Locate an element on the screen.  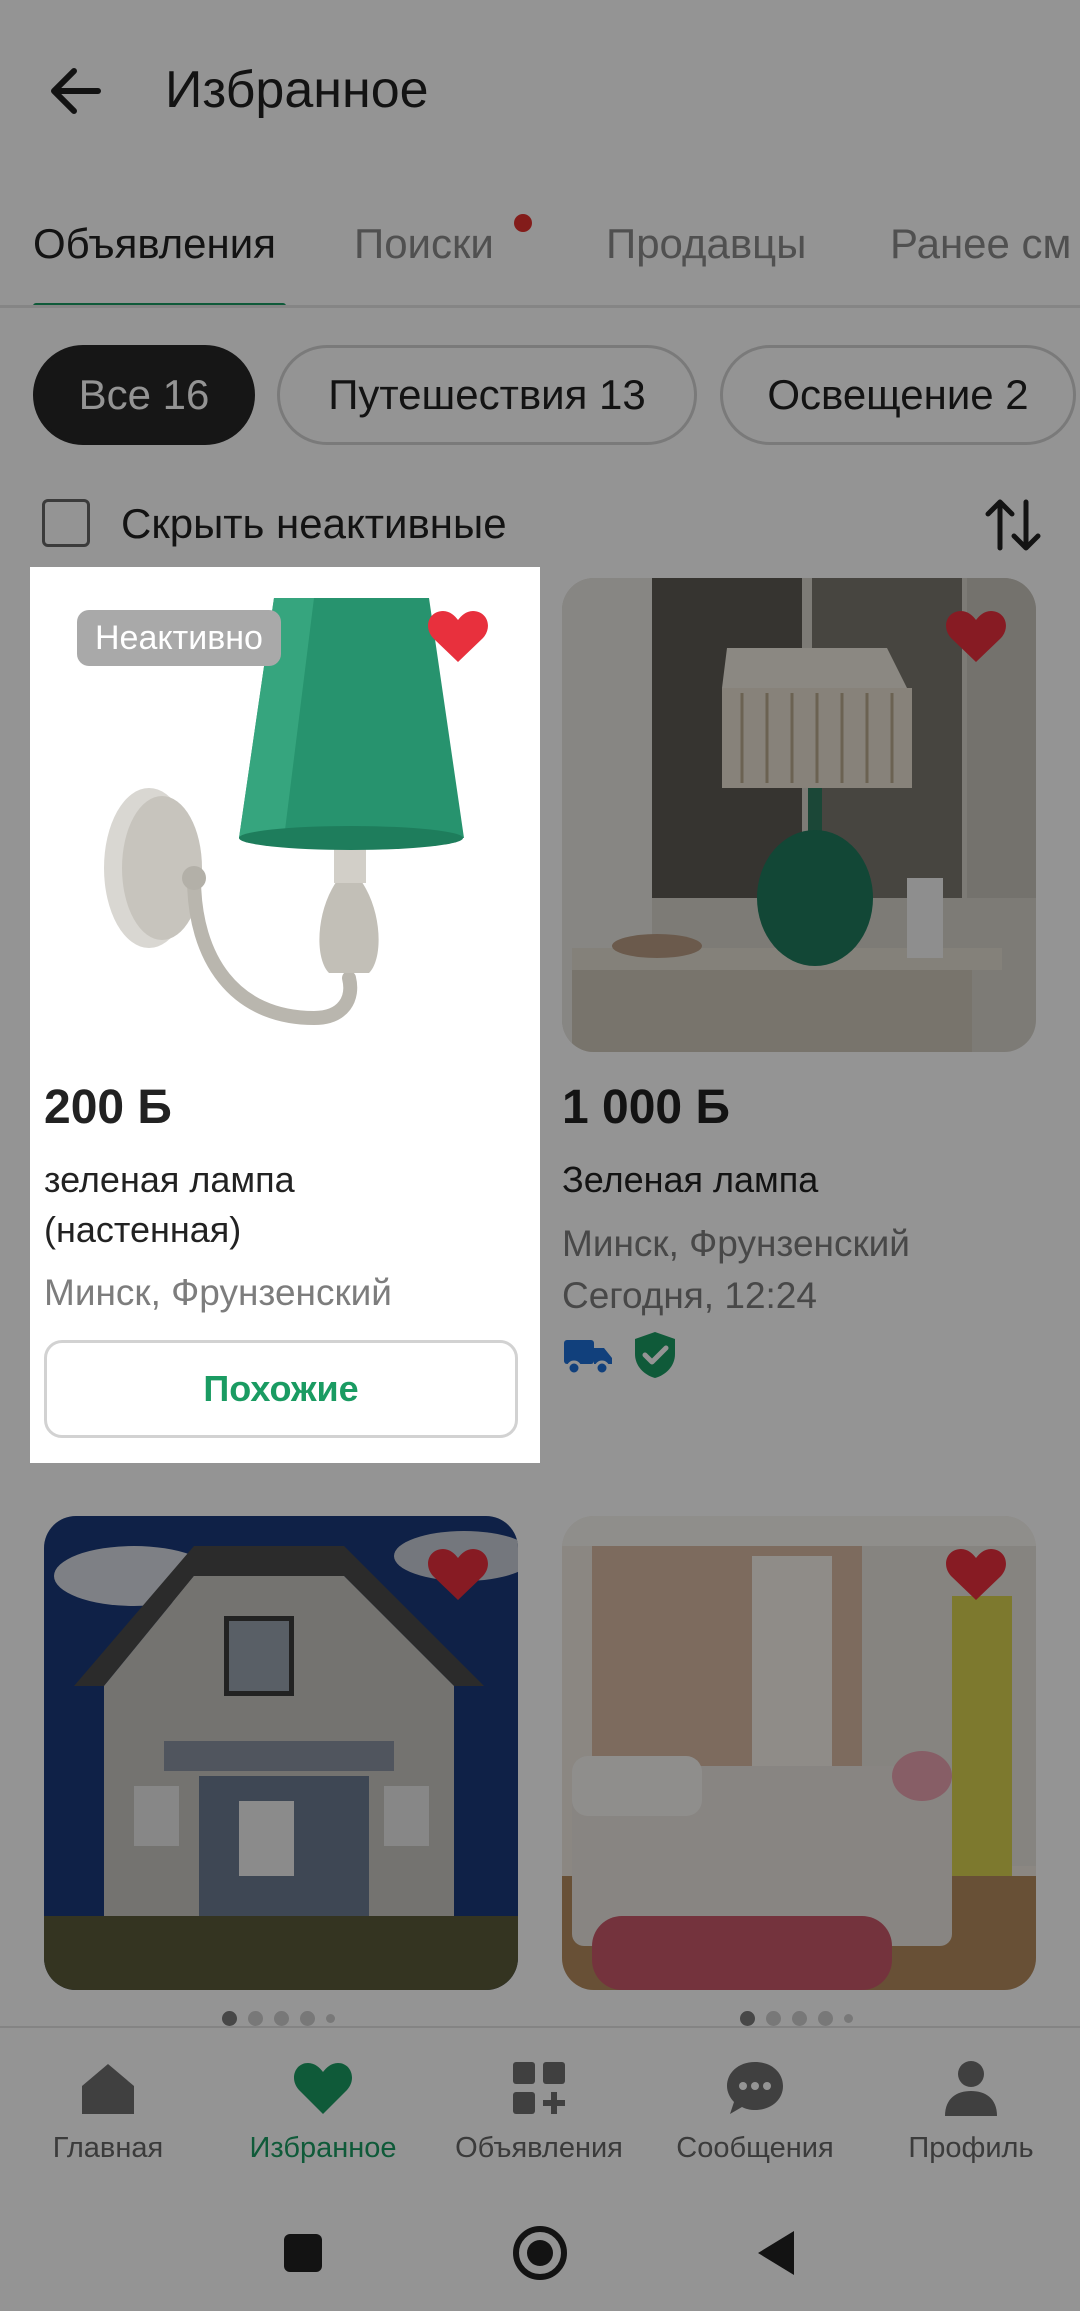
tab-recently-viewed: Ранее см is located at coordinates (980, 244).